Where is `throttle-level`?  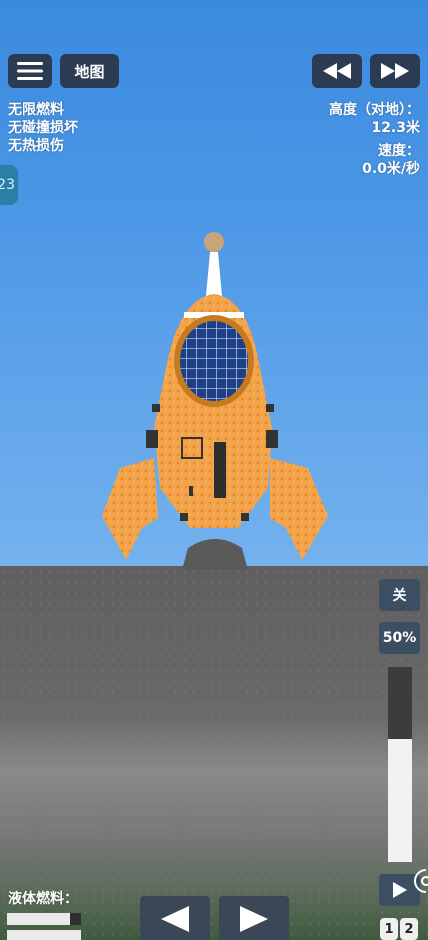 throttle-level is located at coordinates (400, 800).